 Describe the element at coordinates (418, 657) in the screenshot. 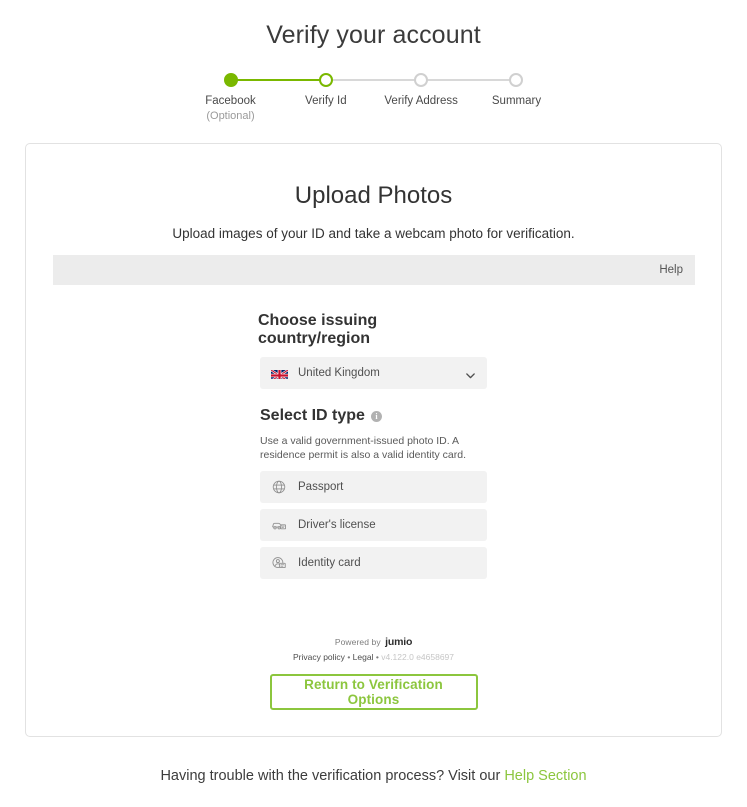

I see `version-label: v4.122.0 e4658697` at that location.